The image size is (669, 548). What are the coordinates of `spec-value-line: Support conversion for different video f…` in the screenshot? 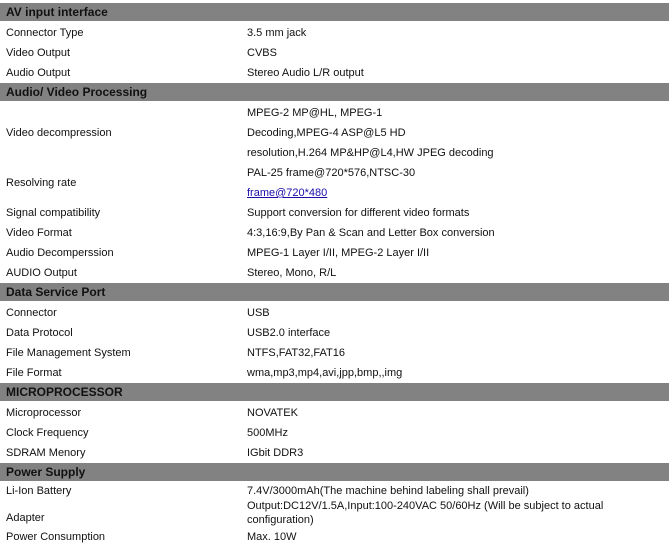 It's located at (358, 213).